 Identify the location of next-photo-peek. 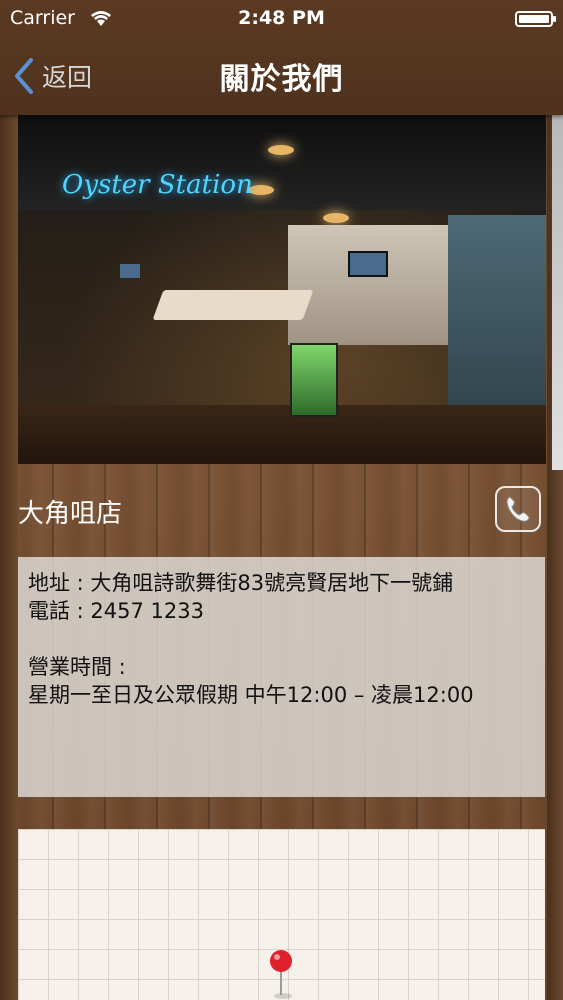
(557, 292).